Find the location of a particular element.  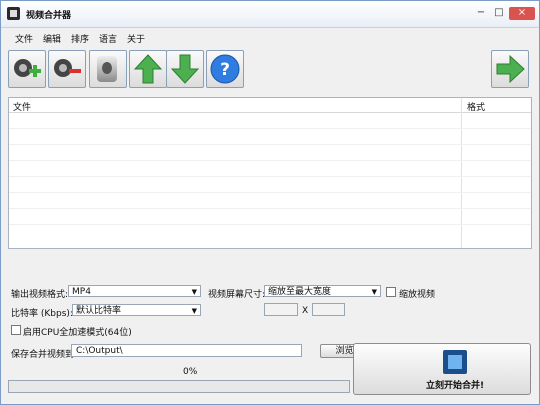

close-button: × is located at coordinates (522, 13).